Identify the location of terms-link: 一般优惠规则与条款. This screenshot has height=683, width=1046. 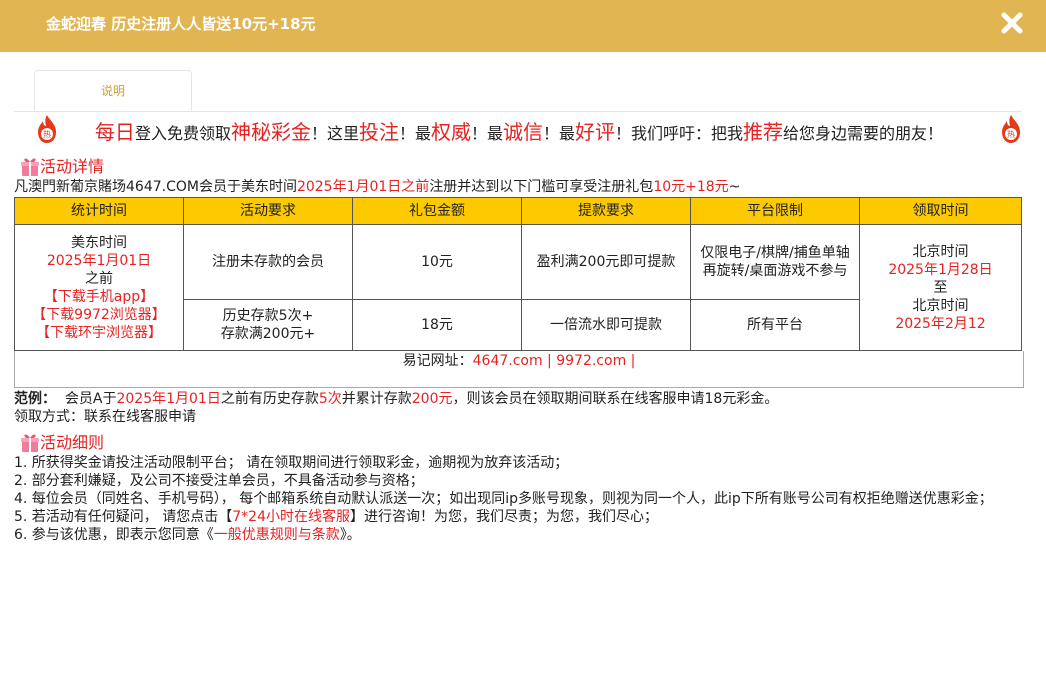
(277, 535).